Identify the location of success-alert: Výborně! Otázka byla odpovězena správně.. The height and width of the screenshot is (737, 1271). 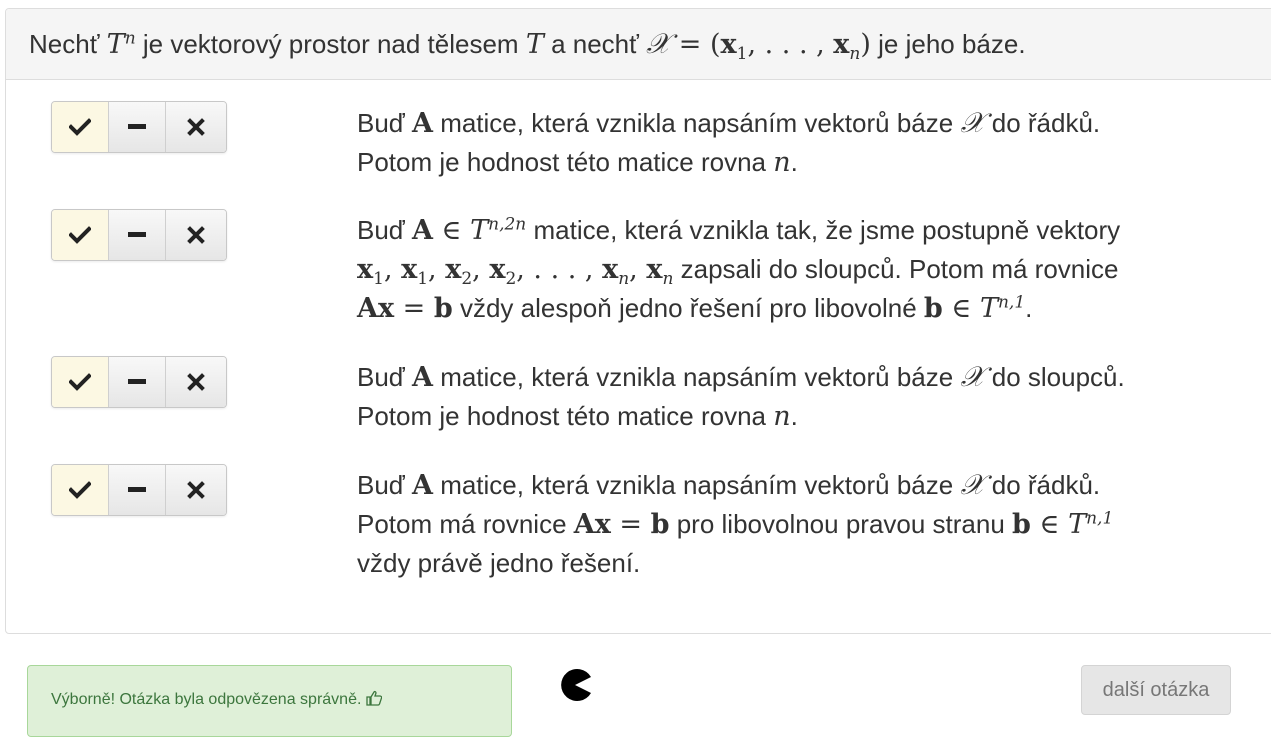
(269, 701).